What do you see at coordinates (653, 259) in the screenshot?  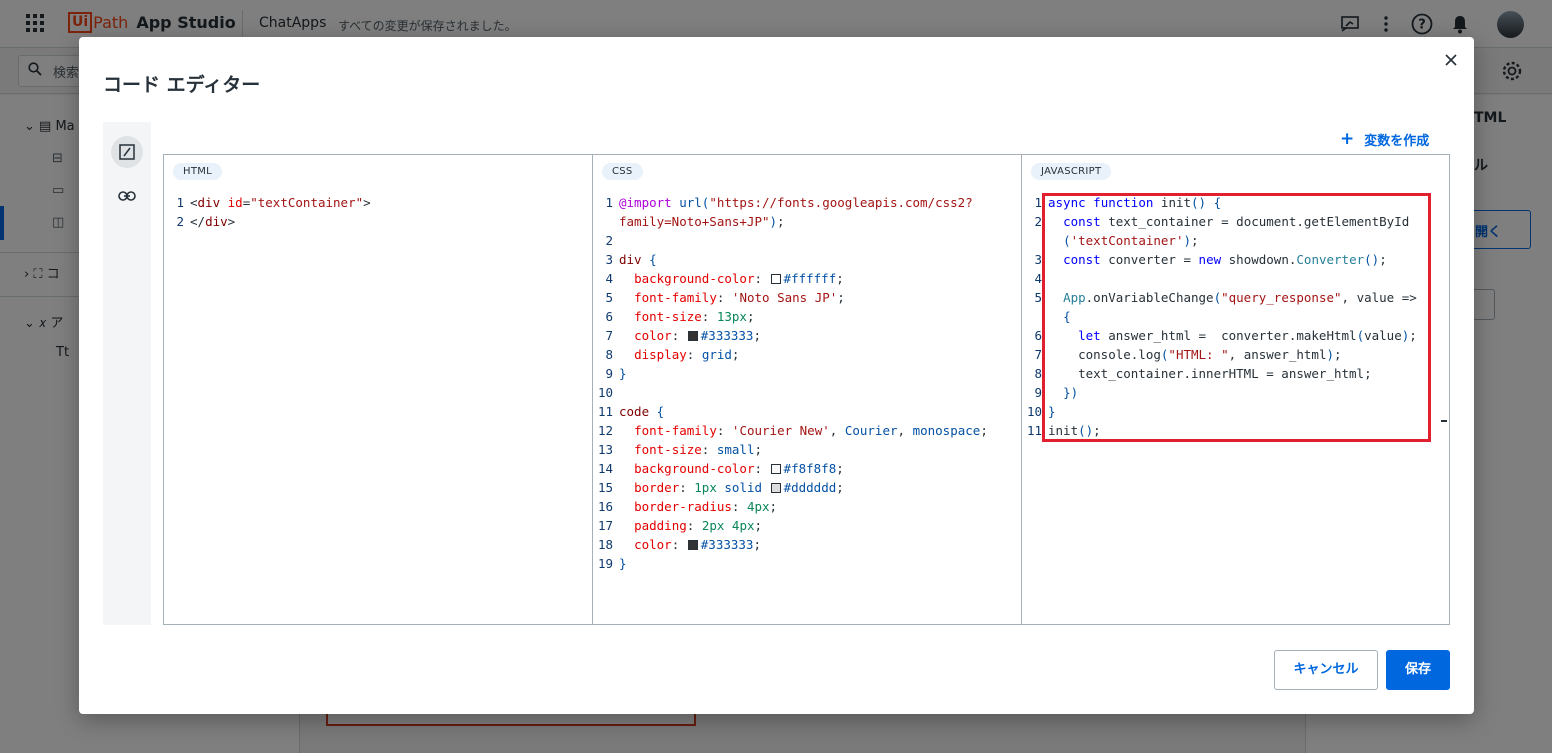 I see `code-token: {` at bounding box center [653, 259].